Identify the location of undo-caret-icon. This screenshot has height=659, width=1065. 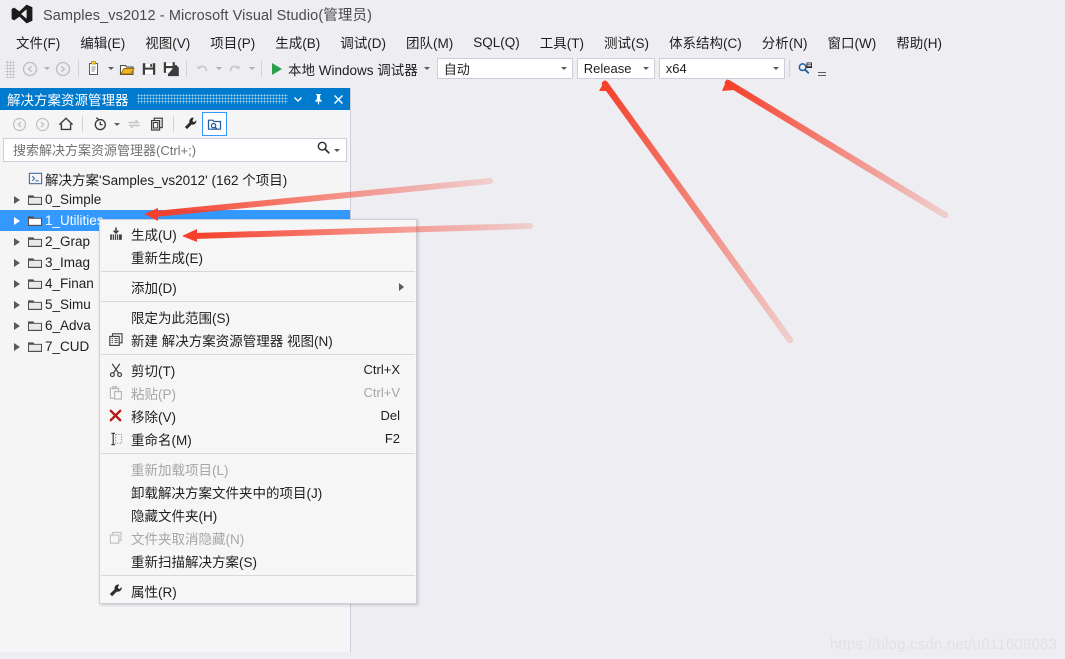
(218, 69).